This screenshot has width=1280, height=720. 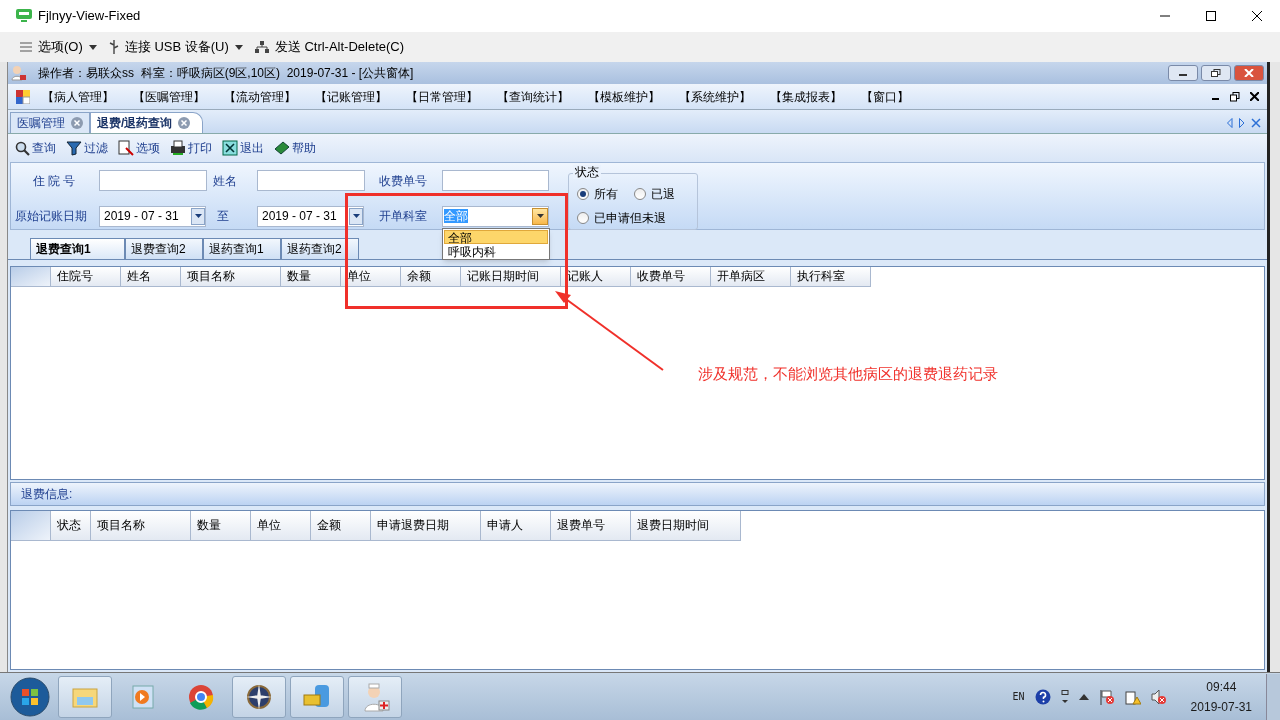 I want to click on receipt-number-field, so click(x=495, y=181).